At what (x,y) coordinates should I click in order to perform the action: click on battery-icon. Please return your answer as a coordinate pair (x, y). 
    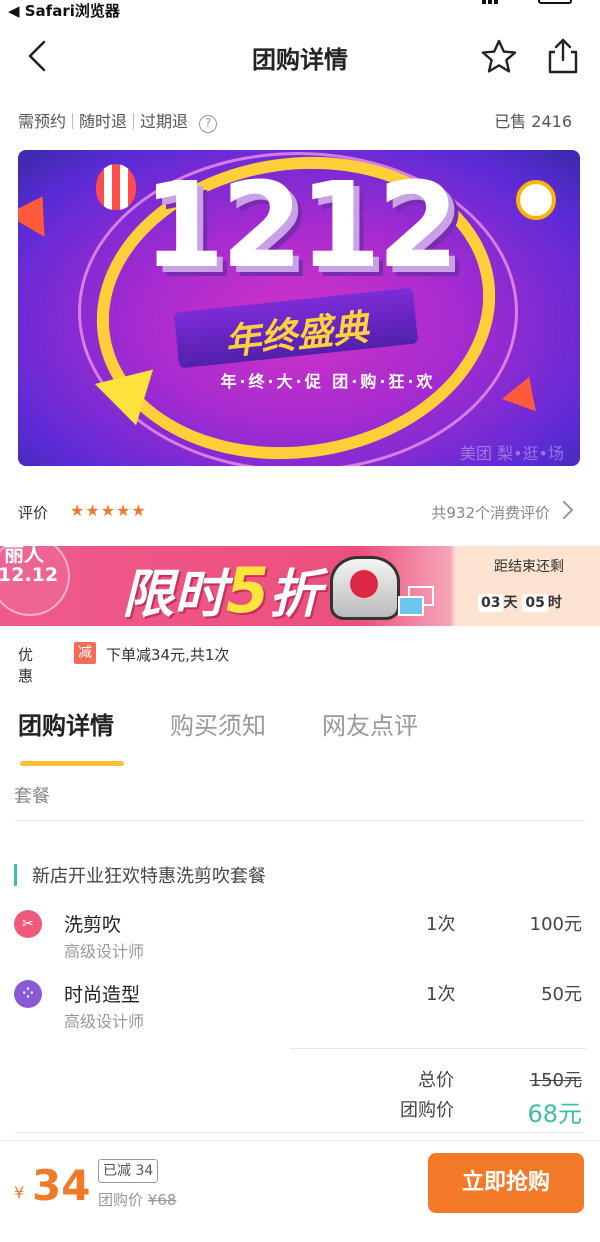
    Looking at the image, I should click on (555, 2).